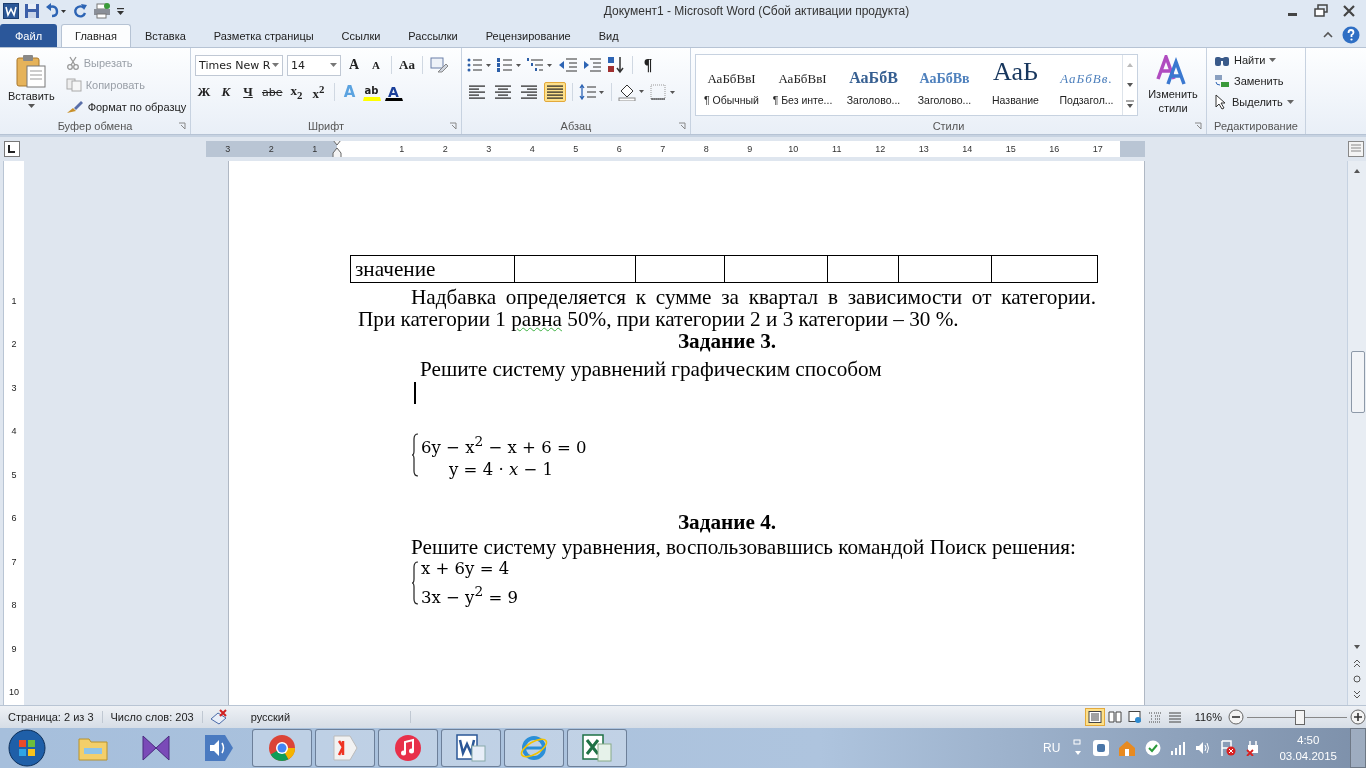 This screenshot has height=768, width=1366. Describe the element at coordinates (1206, 717) in the screenshot. I see `zoom-level: 116%` at that location.